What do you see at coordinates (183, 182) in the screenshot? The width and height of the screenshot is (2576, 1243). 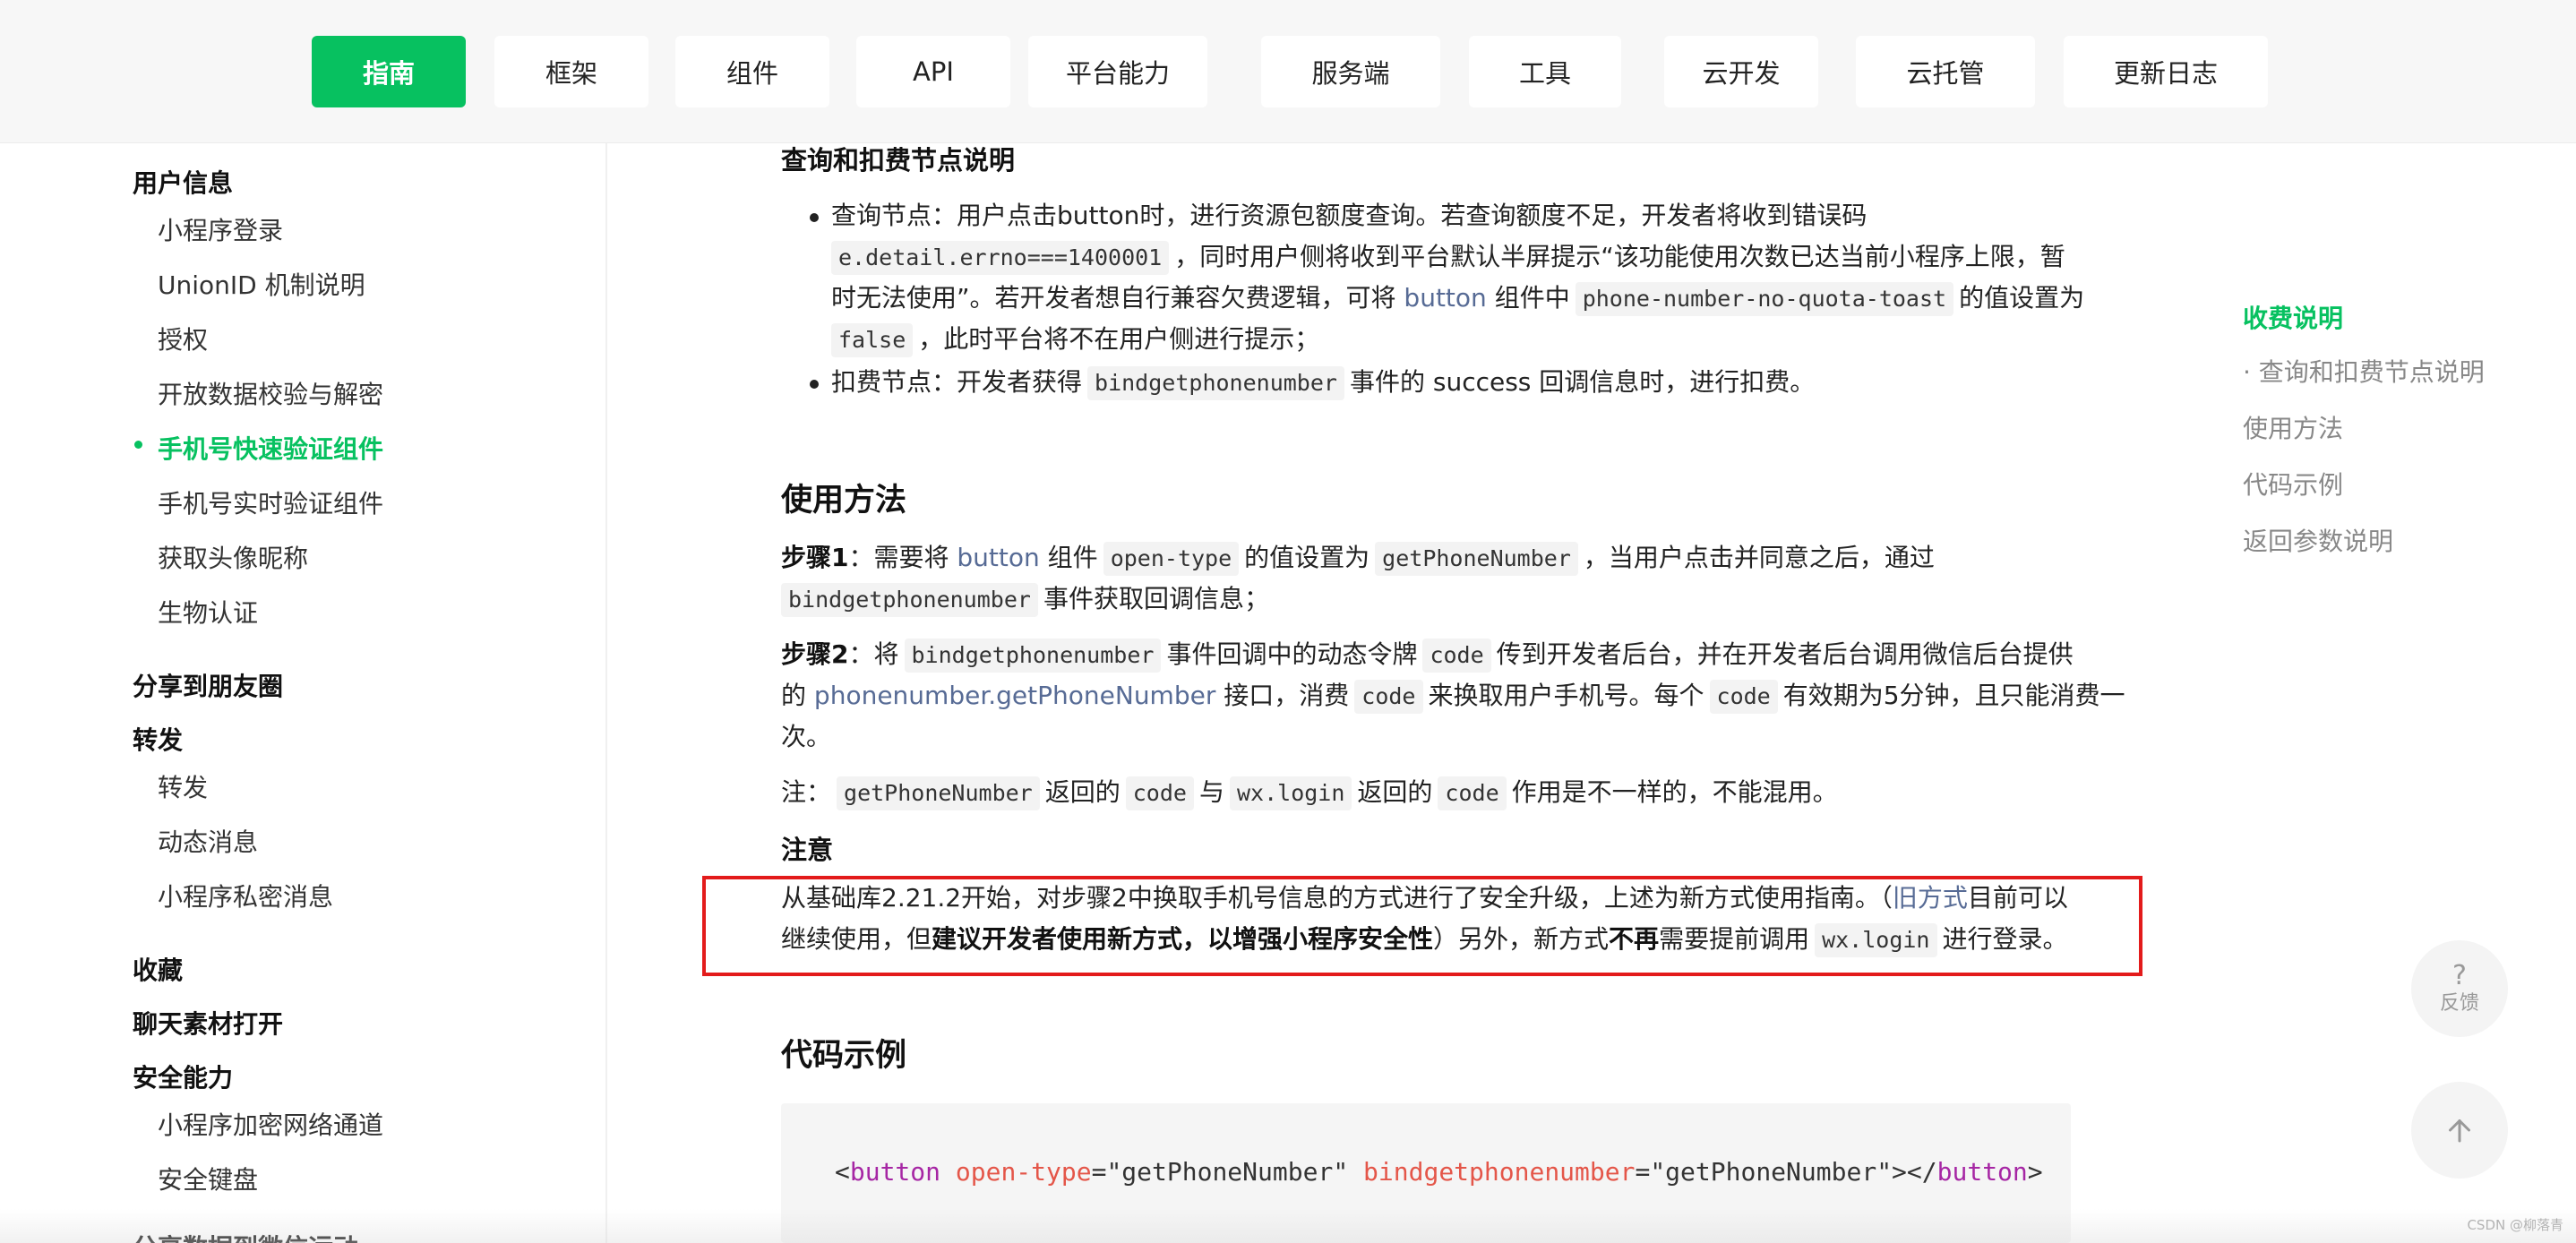 I see `sidebar-group-user-info: 用户信息` at bounding box center [183, 182].